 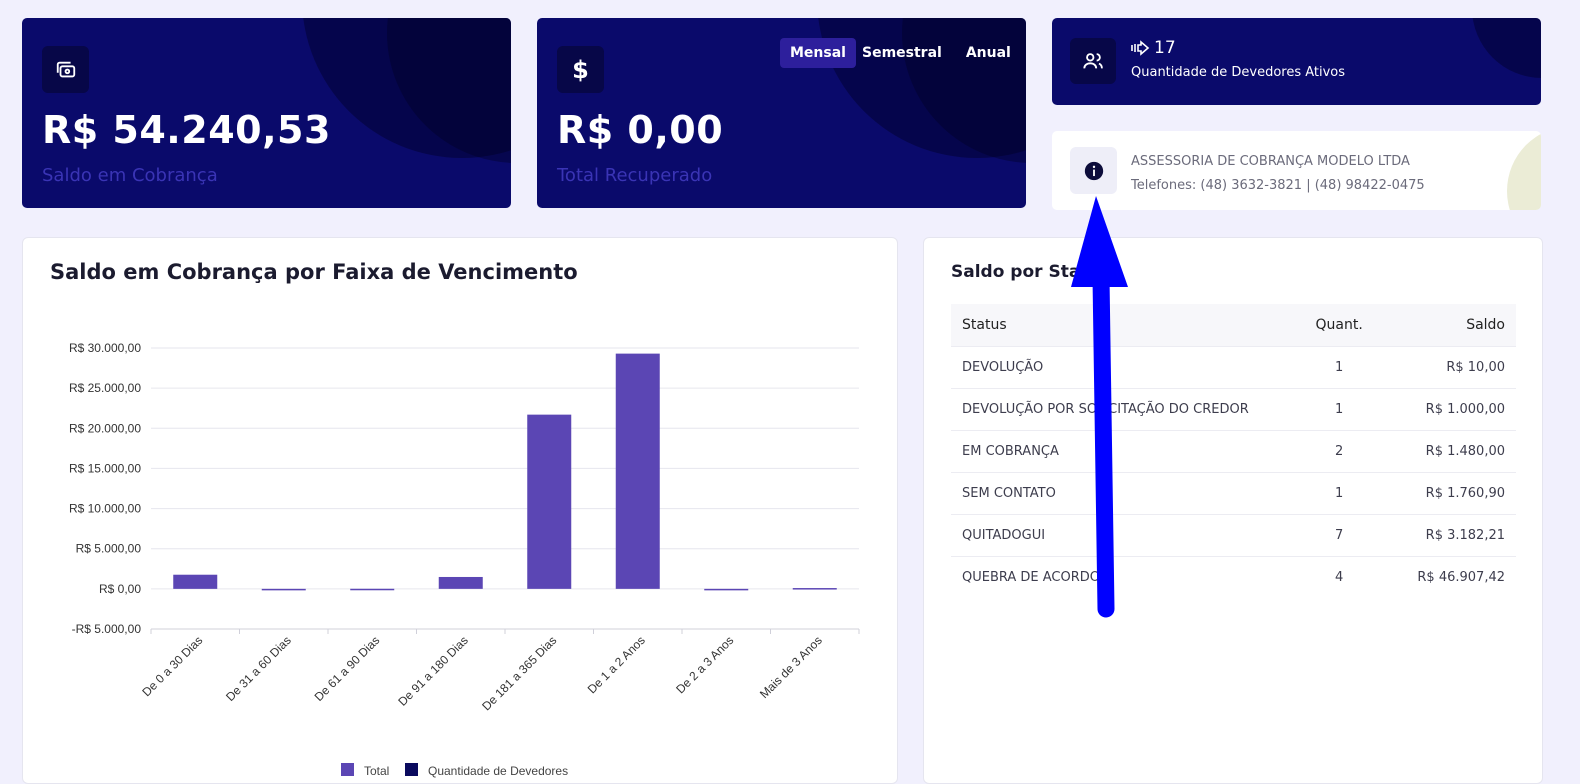 I want to click on row-quant: 2, so click(x=1339, y=451).